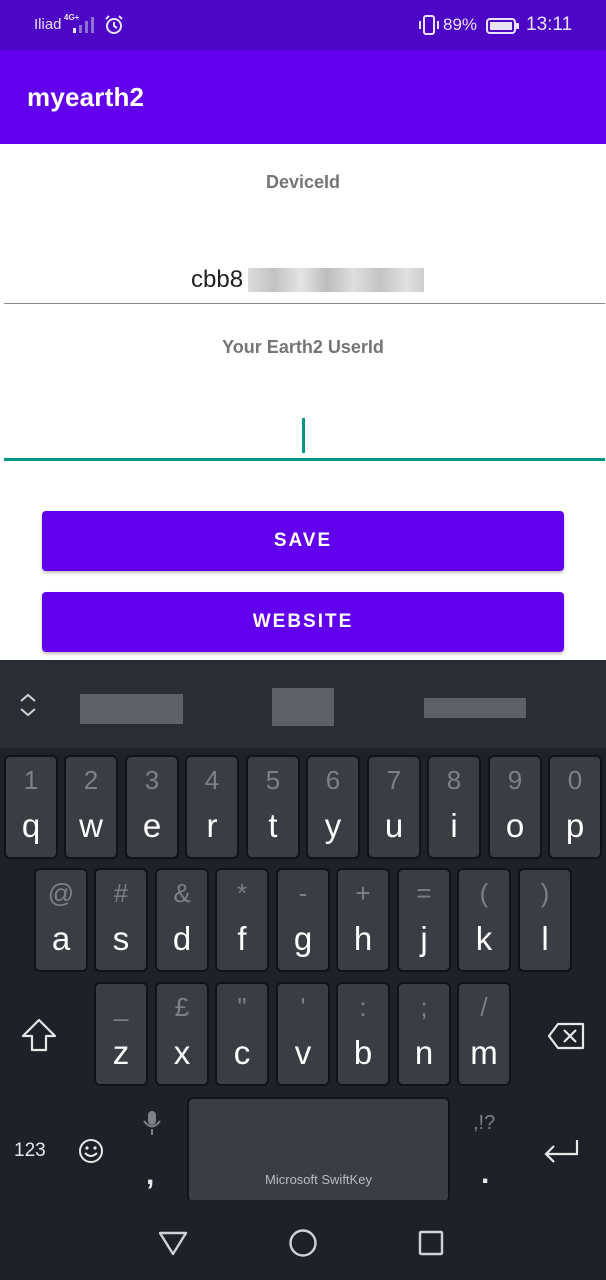 Image resolution: width=606 pixels, height=1280 pixels. I want to click on key-label: f, so click(242, 938).